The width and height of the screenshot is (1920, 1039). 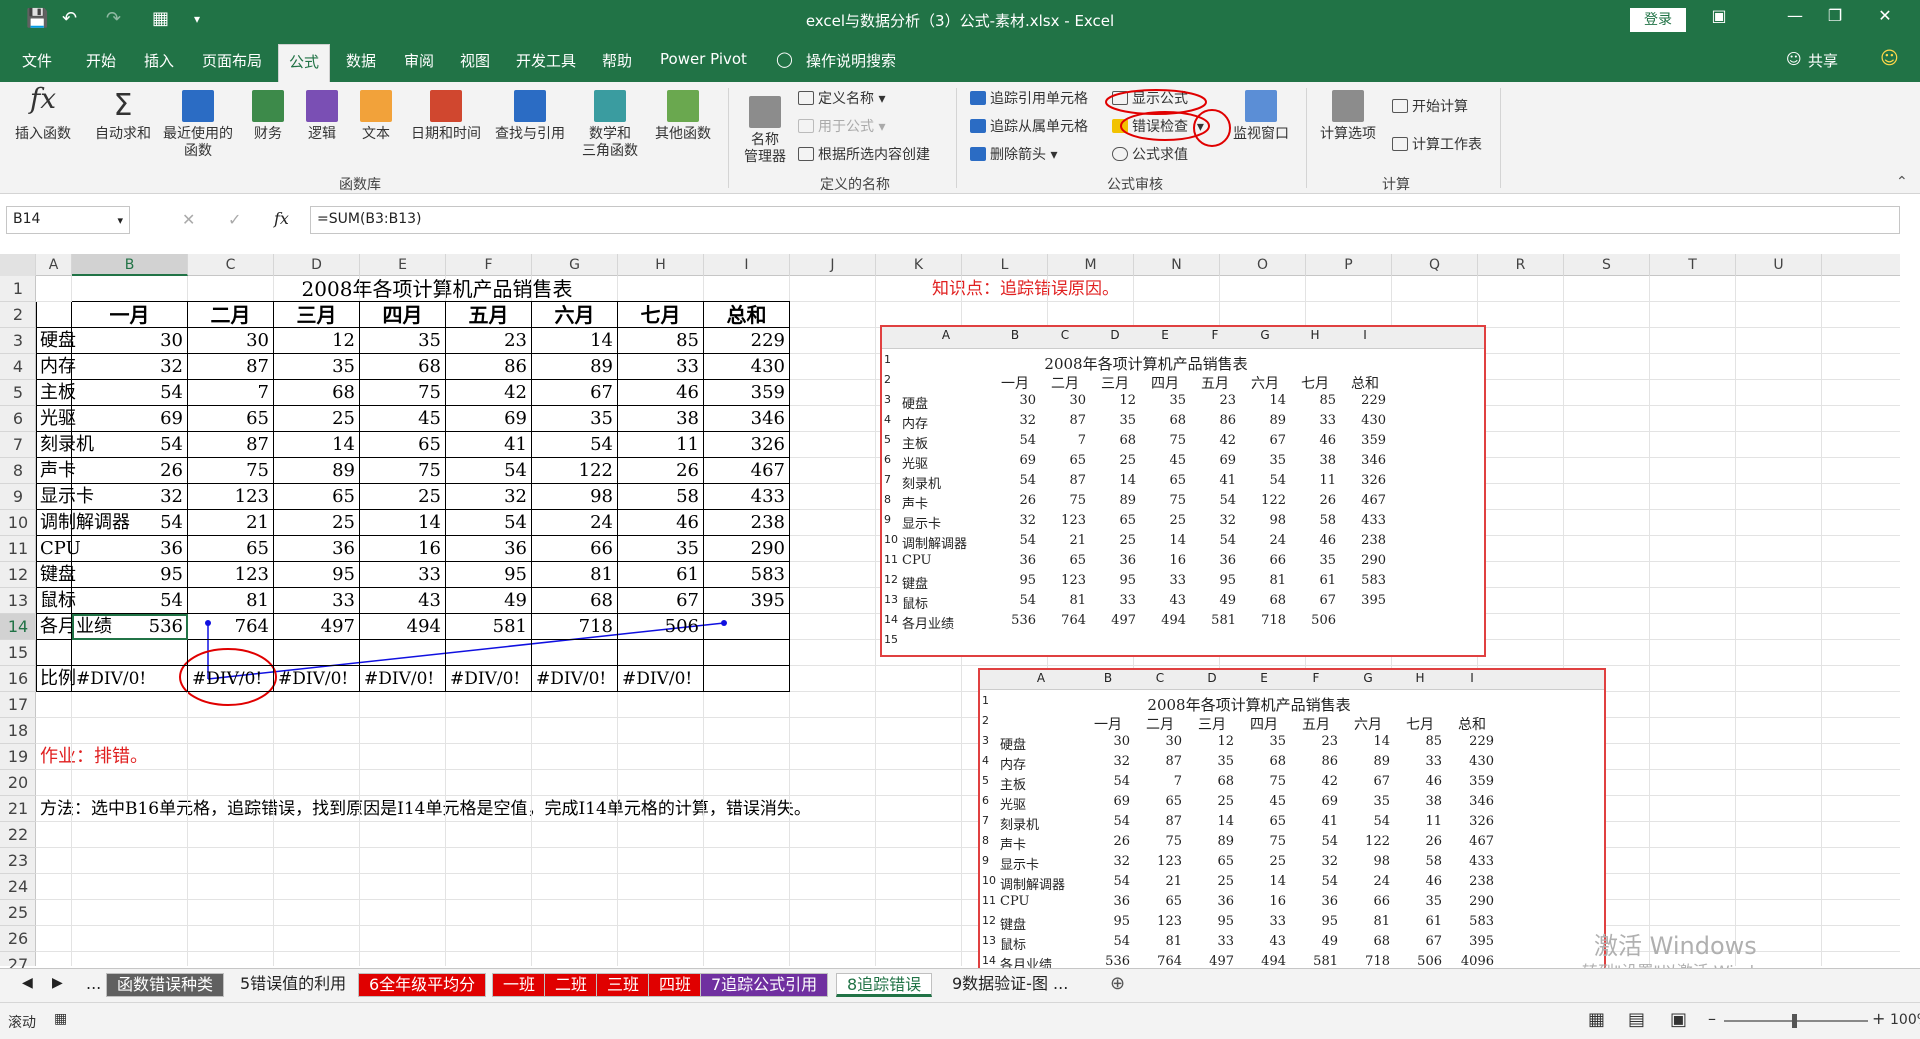 What do you see at coordinates (57, 983) in the screenshot?
I see `next-sheet-icon: ▶` at bounding box center [57, 983].